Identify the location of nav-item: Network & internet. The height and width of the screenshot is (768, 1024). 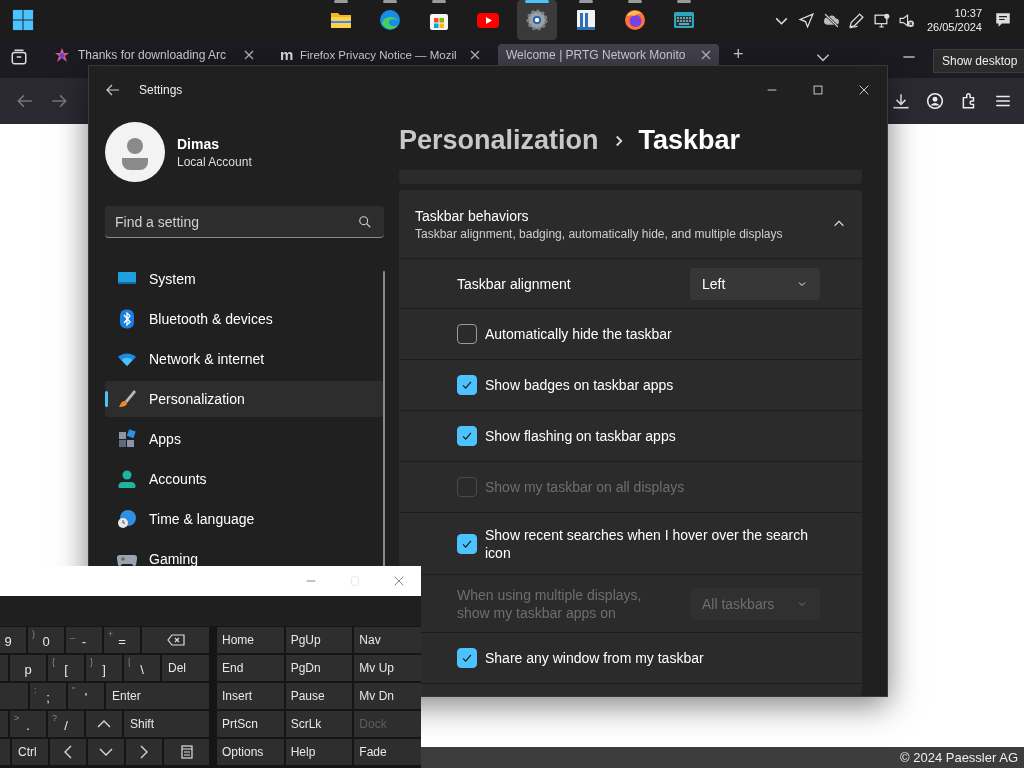
(244, 359).